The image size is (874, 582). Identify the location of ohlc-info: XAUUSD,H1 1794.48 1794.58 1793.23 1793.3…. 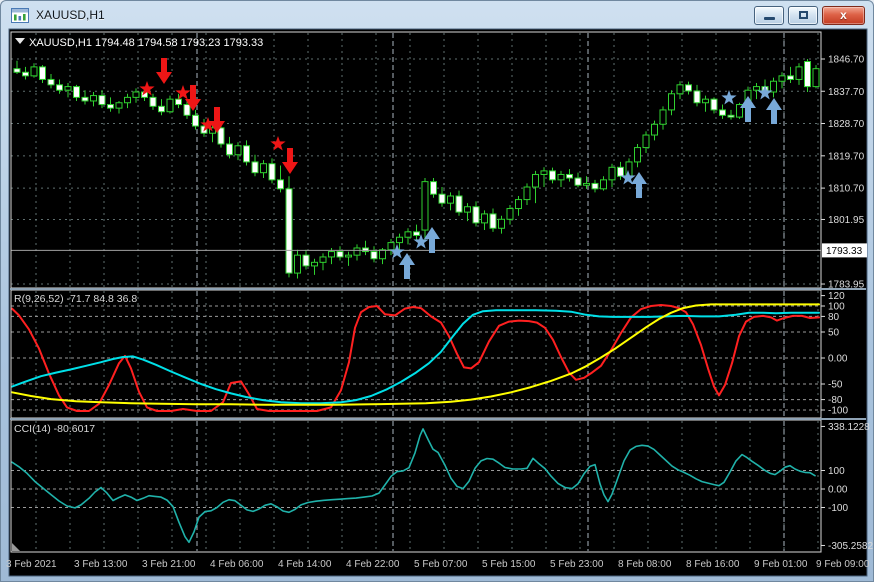
(139, 43).